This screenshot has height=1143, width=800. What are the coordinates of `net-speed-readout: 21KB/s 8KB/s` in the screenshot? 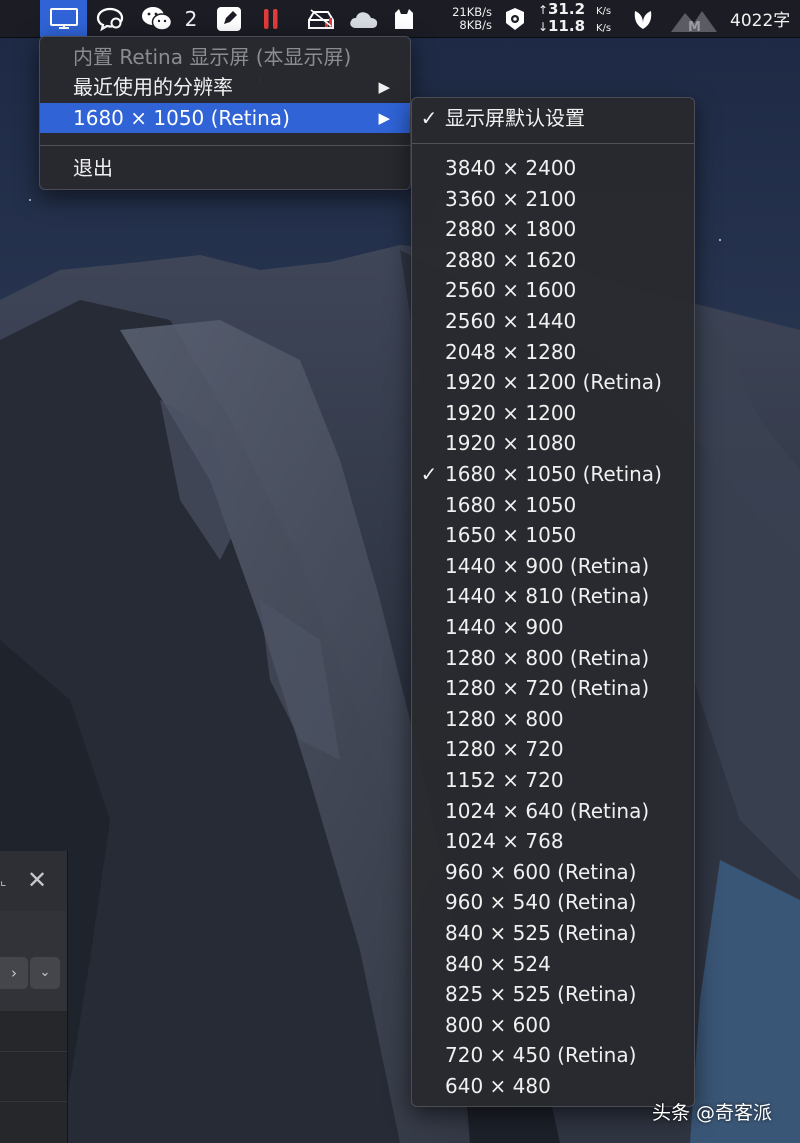 It's located at (466, 18).